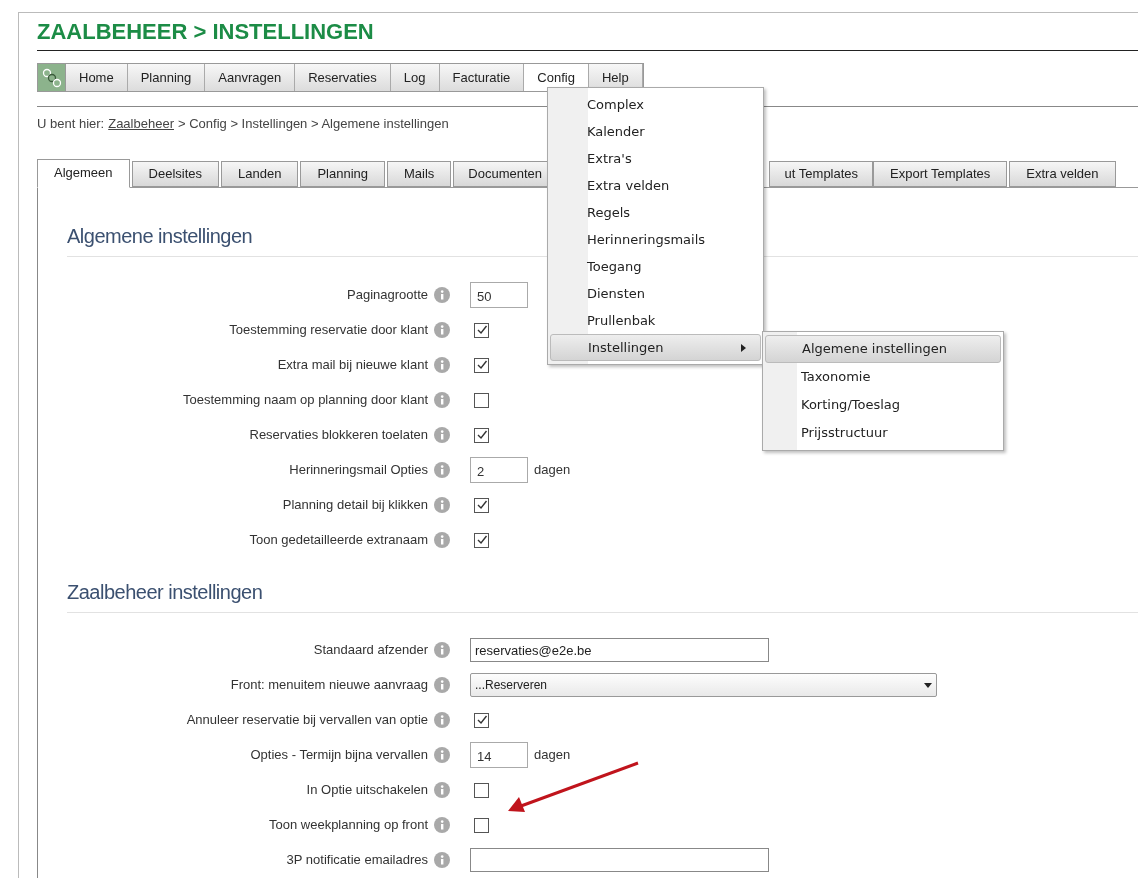  I want to click on nav-item: Home, so click(97, 77).